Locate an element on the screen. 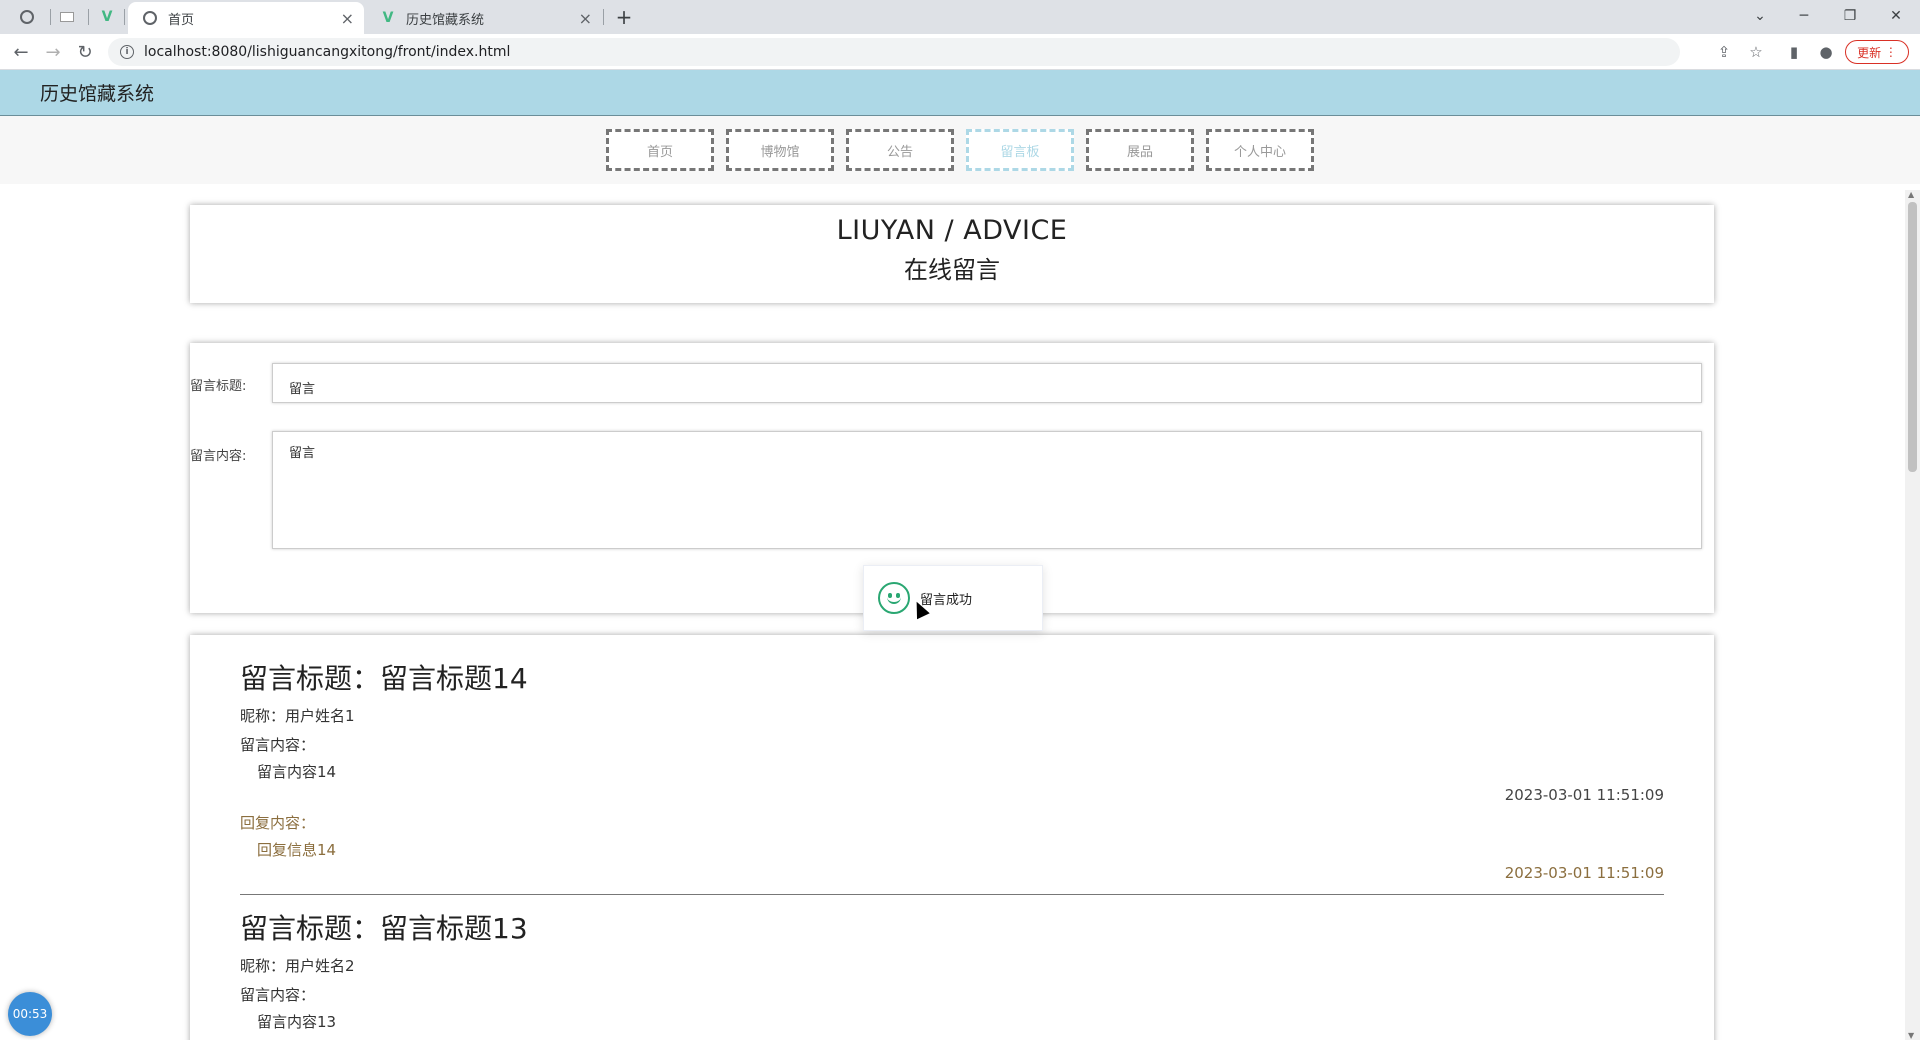 The width and height of the screenshot is (1920, 1040). nav-home: 首页 is located at coordinates (660, 150).